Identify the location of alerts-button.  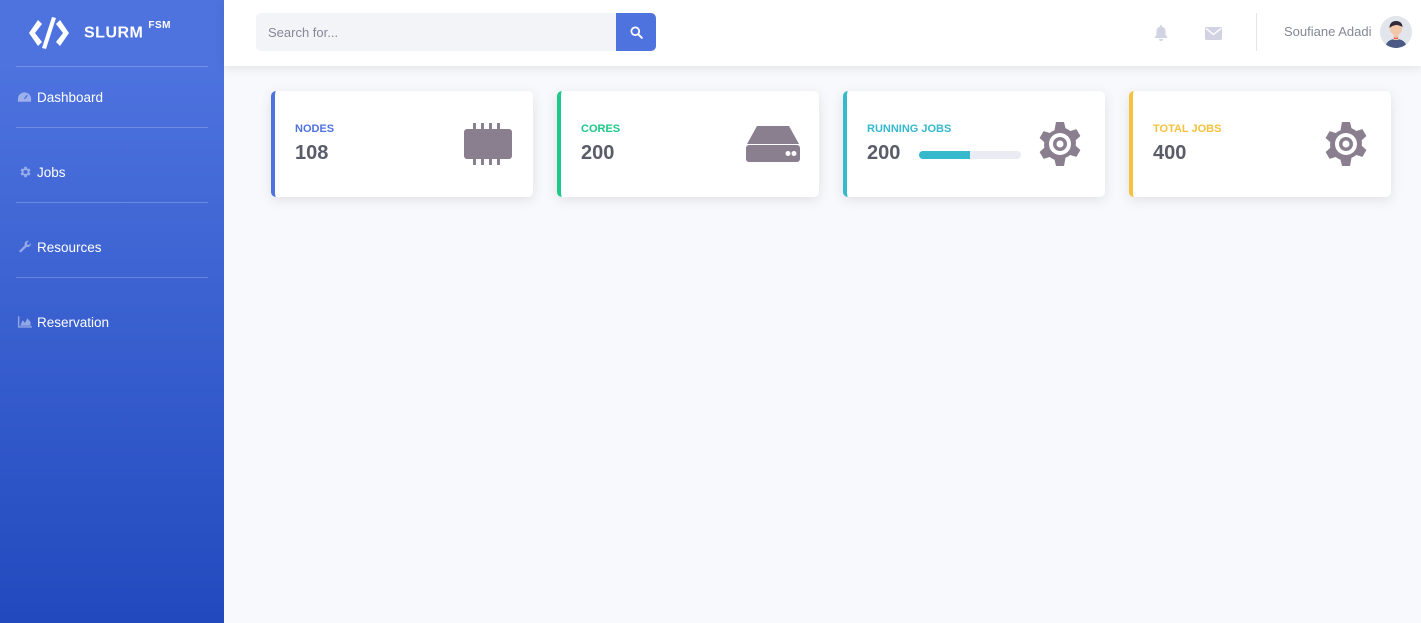
(1161, 33).